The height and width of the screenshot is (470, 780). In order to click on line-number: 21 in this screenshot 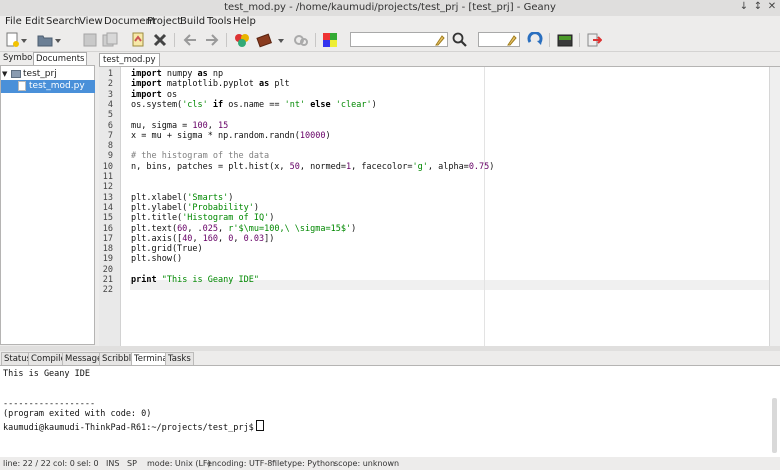, I will do `click(107, 280)`.